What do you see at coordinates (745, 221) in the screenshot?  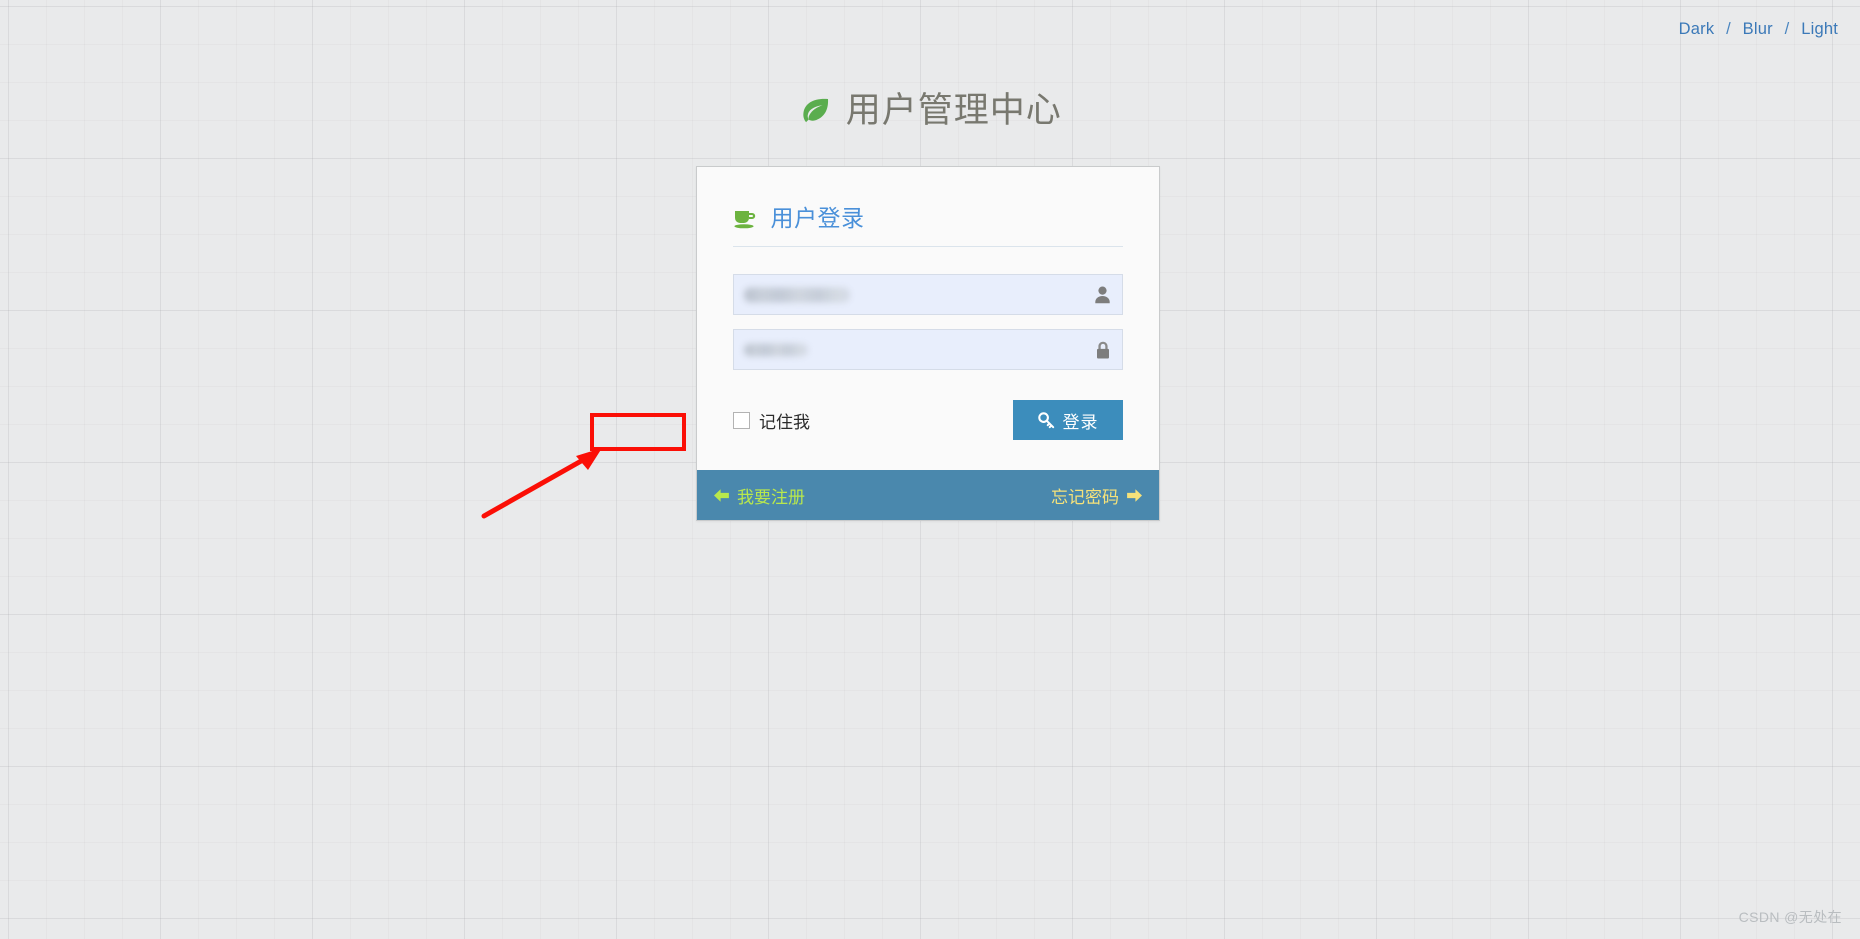 I see `coffee-cup-icon` at bounding box center [745, 221].